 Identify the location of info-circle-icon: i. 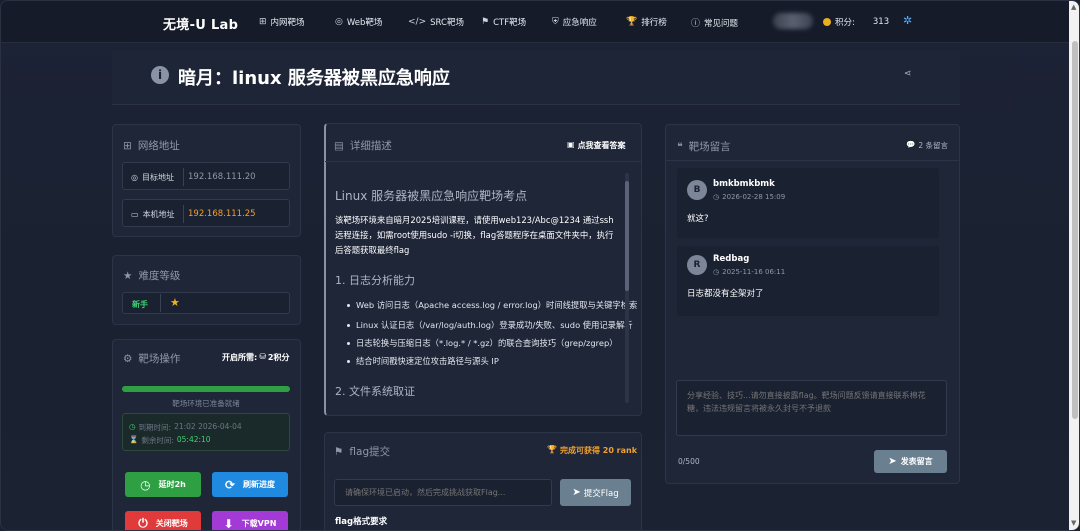
(160, 75).